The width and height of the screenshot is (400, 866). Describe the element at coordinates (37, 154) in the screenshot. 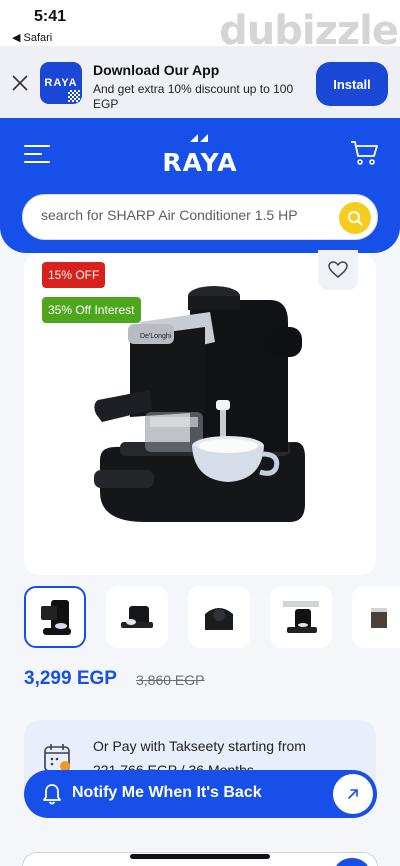

I see `hamburger-menu-icon` at that location.